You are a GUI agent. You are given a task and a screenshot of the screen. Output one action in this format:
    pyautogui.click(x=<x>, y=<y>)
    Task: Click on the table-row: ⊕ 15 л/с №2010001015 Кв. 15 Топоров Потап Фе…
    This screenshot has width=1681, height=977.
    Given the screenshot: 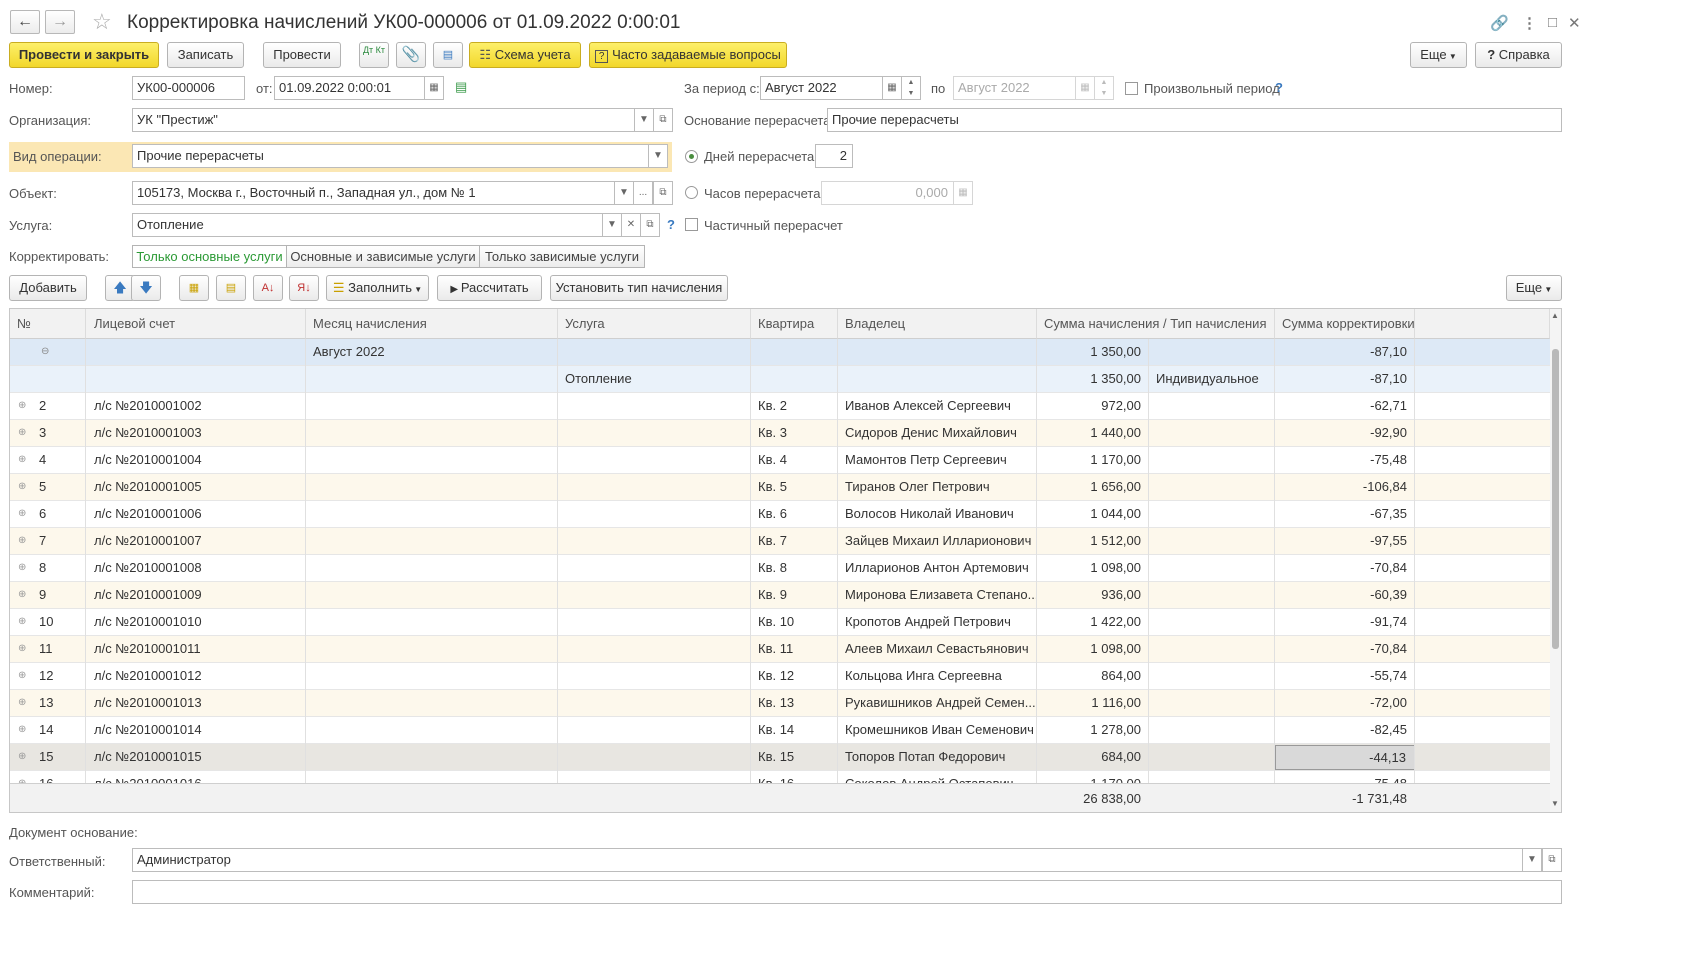 What is the action you would take?
    pyautogui.click(x=780, y=757)
    